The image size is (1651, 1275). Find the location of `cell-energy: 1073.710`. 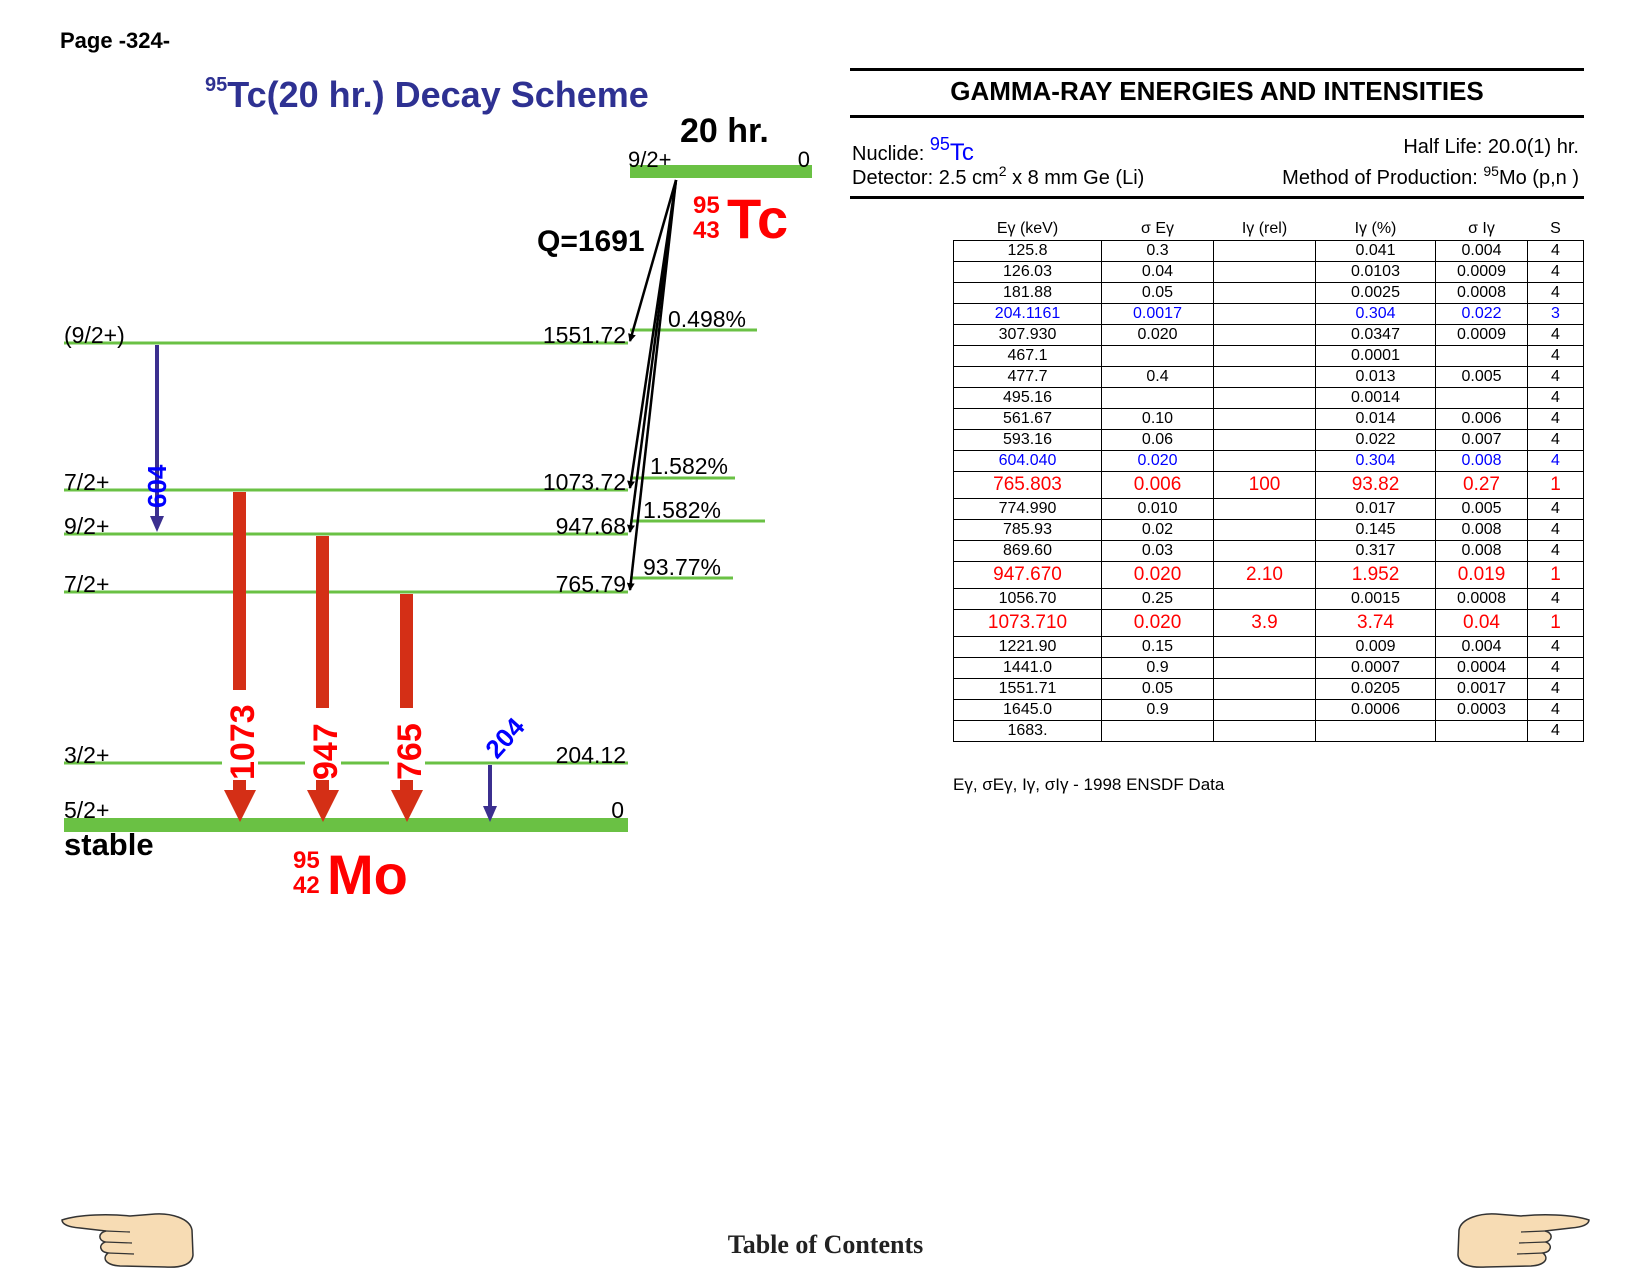

cell-energy: 1073.710 is located at coordinates (1027, 623).